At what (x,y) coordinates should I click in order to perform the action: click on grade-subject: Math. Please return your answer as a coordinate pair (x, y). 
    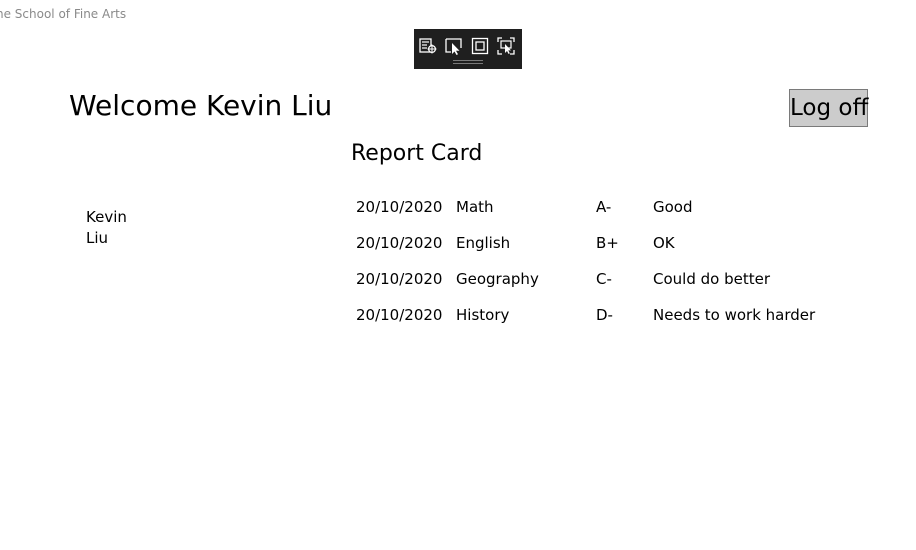
    Looking at the image, I should click on (475, 207).